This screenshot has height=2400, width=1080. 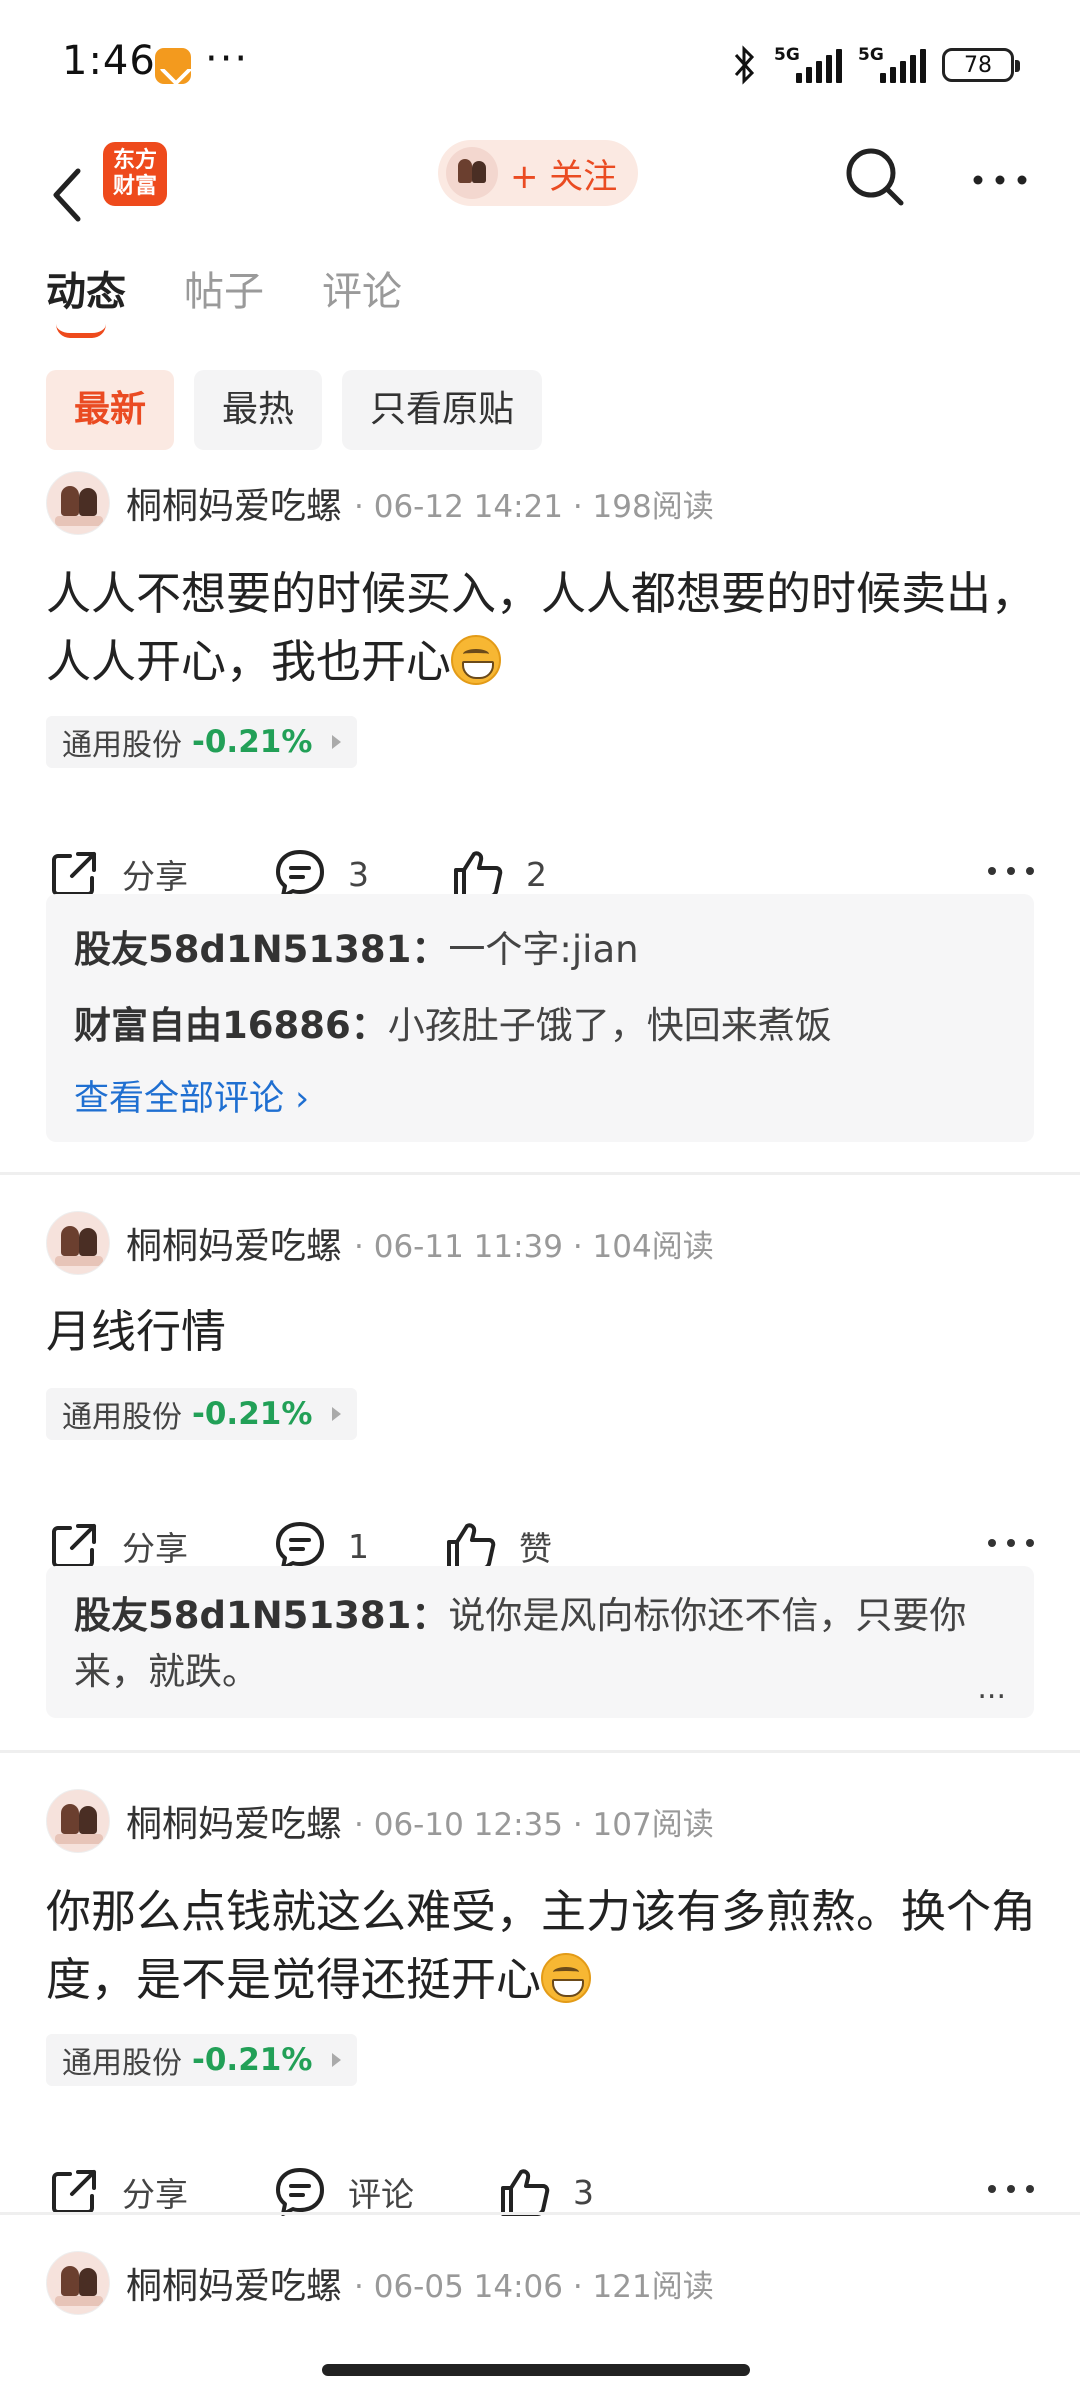 I want to click on signal-icon-2: 5G, so click(x=893, y=65).